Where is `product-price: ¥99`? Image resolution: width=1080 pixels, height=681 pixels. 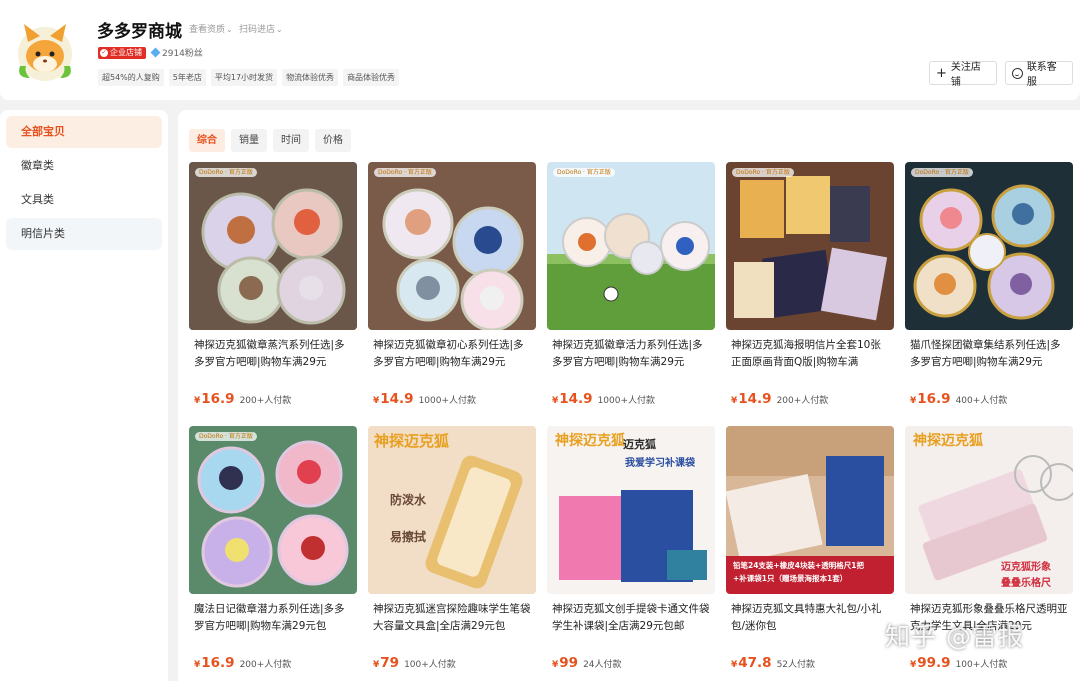 product-price: ¥99 is located at coordinates (565, 663).